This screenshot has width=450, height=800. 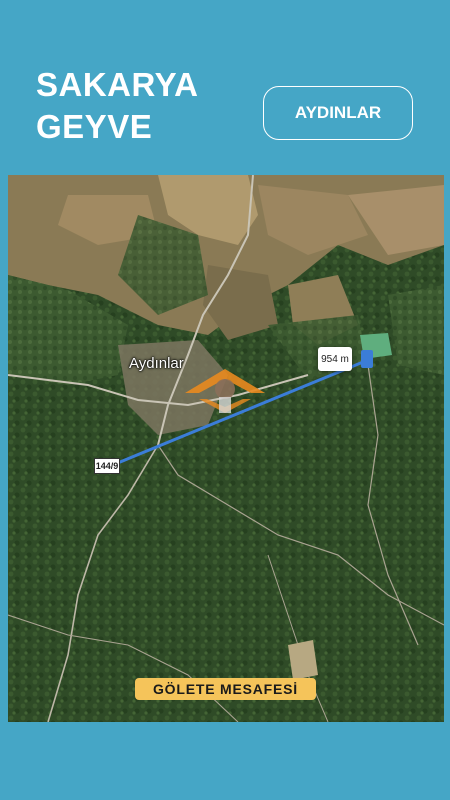 I want to click on road-number-label: 144/9, so click(x=107, y=466).